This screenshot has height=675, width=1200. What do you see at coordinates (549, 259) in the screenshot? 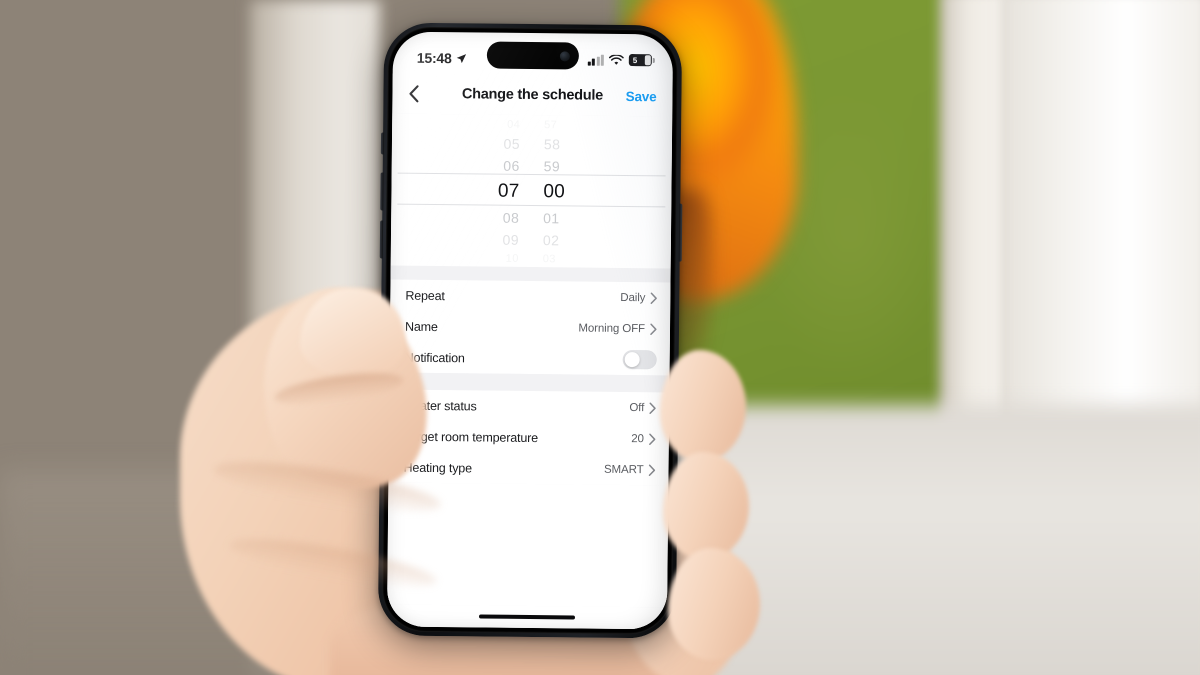
I see `minute-option: 03` at bounding box center [549, 259].